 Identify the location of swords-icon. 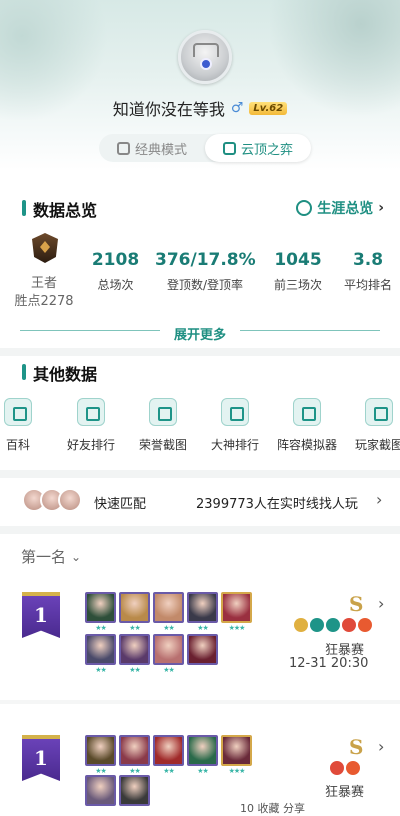
(337, 768).